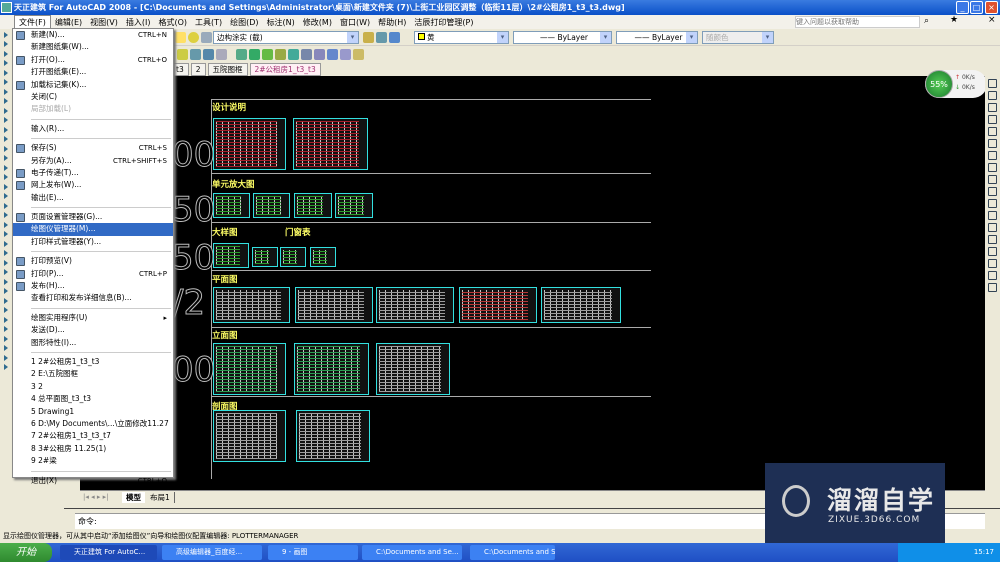 This screenshot has height=562, width=1000. Describe the element at coordinates (93, 161) in the screenshot. I see `file-menu-item: 另存为(A)... CTRL+SHIFT+S` at that location.